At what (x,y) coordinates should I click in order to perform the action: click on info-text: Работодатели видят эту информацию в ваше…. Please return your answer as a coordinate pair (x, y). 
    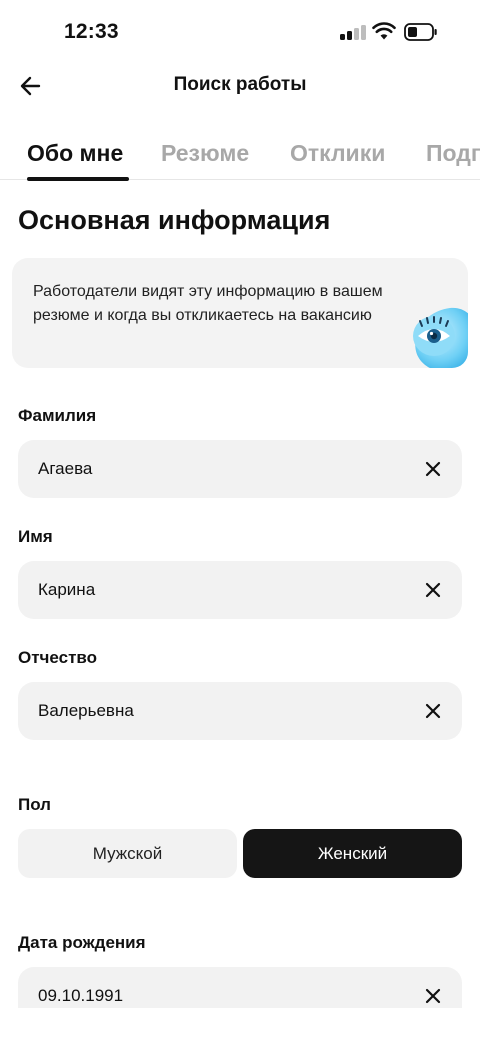
    Looking at the image, I should click on (208, 303).